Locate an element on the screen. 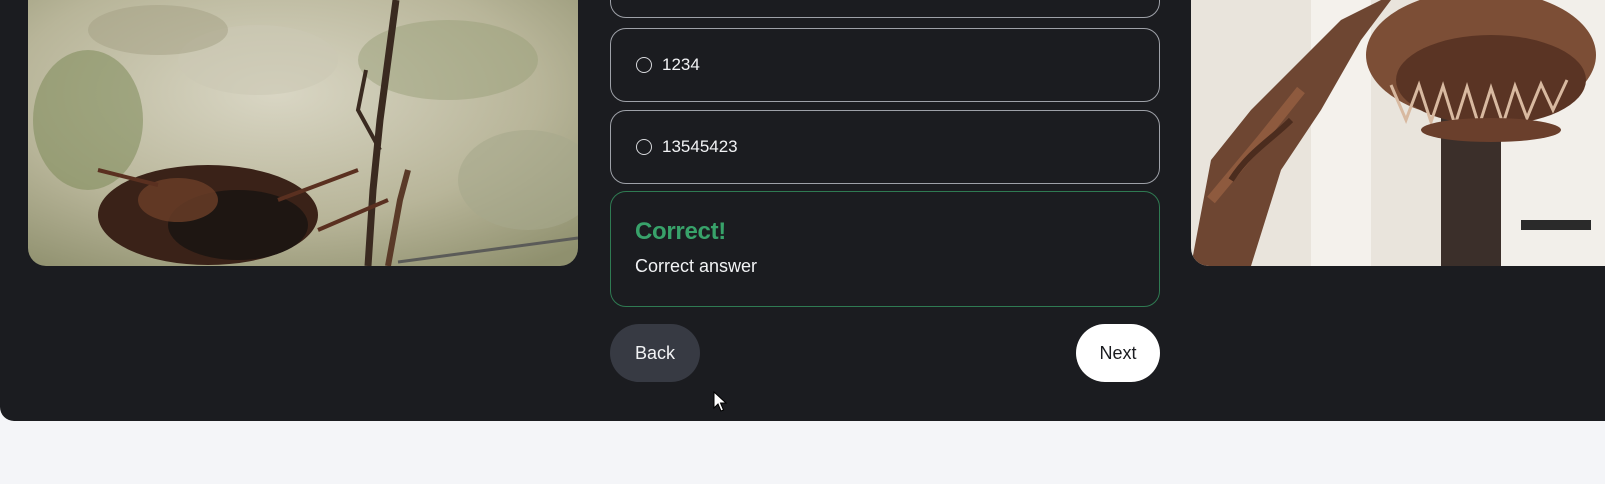  back-button: Back is located at coordinates (655, 353).